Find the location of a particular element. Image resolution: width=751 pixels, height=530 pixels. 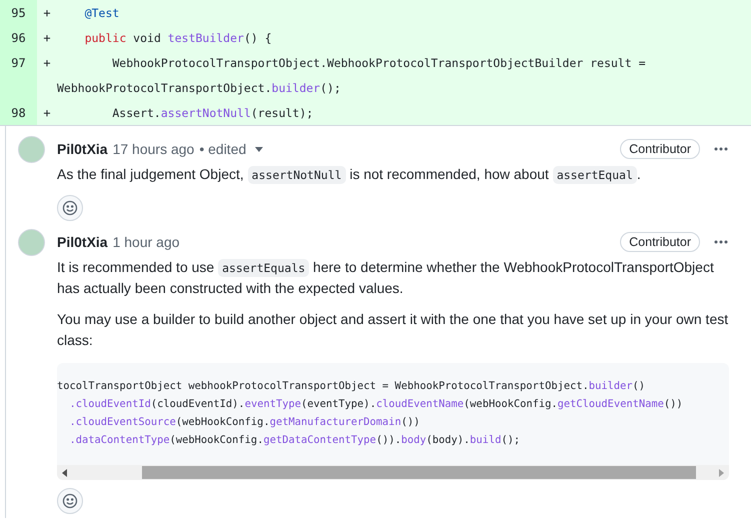

code-line: Assert.assertNotNull(result); is located at coordinates (212, 113).